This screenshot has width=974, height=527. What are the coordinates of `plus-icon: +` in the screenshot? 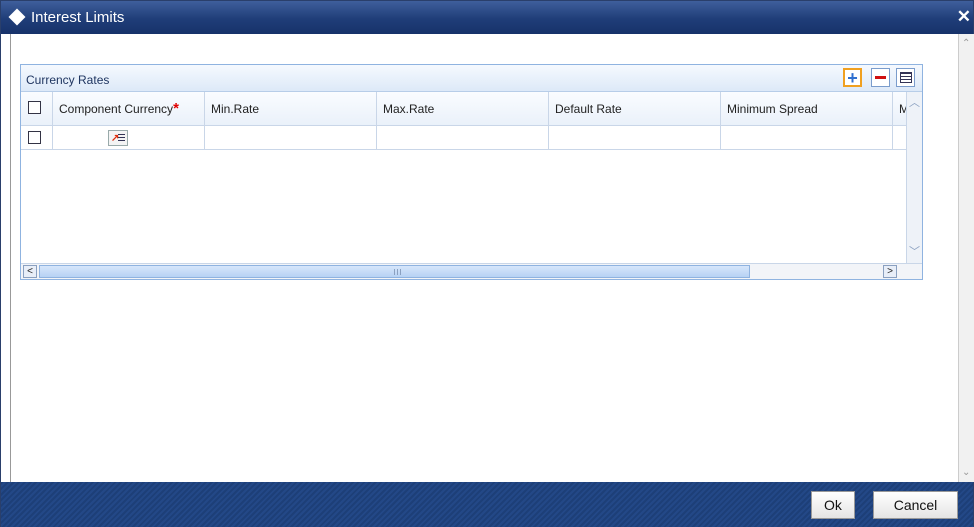 It's located at (852, 77).